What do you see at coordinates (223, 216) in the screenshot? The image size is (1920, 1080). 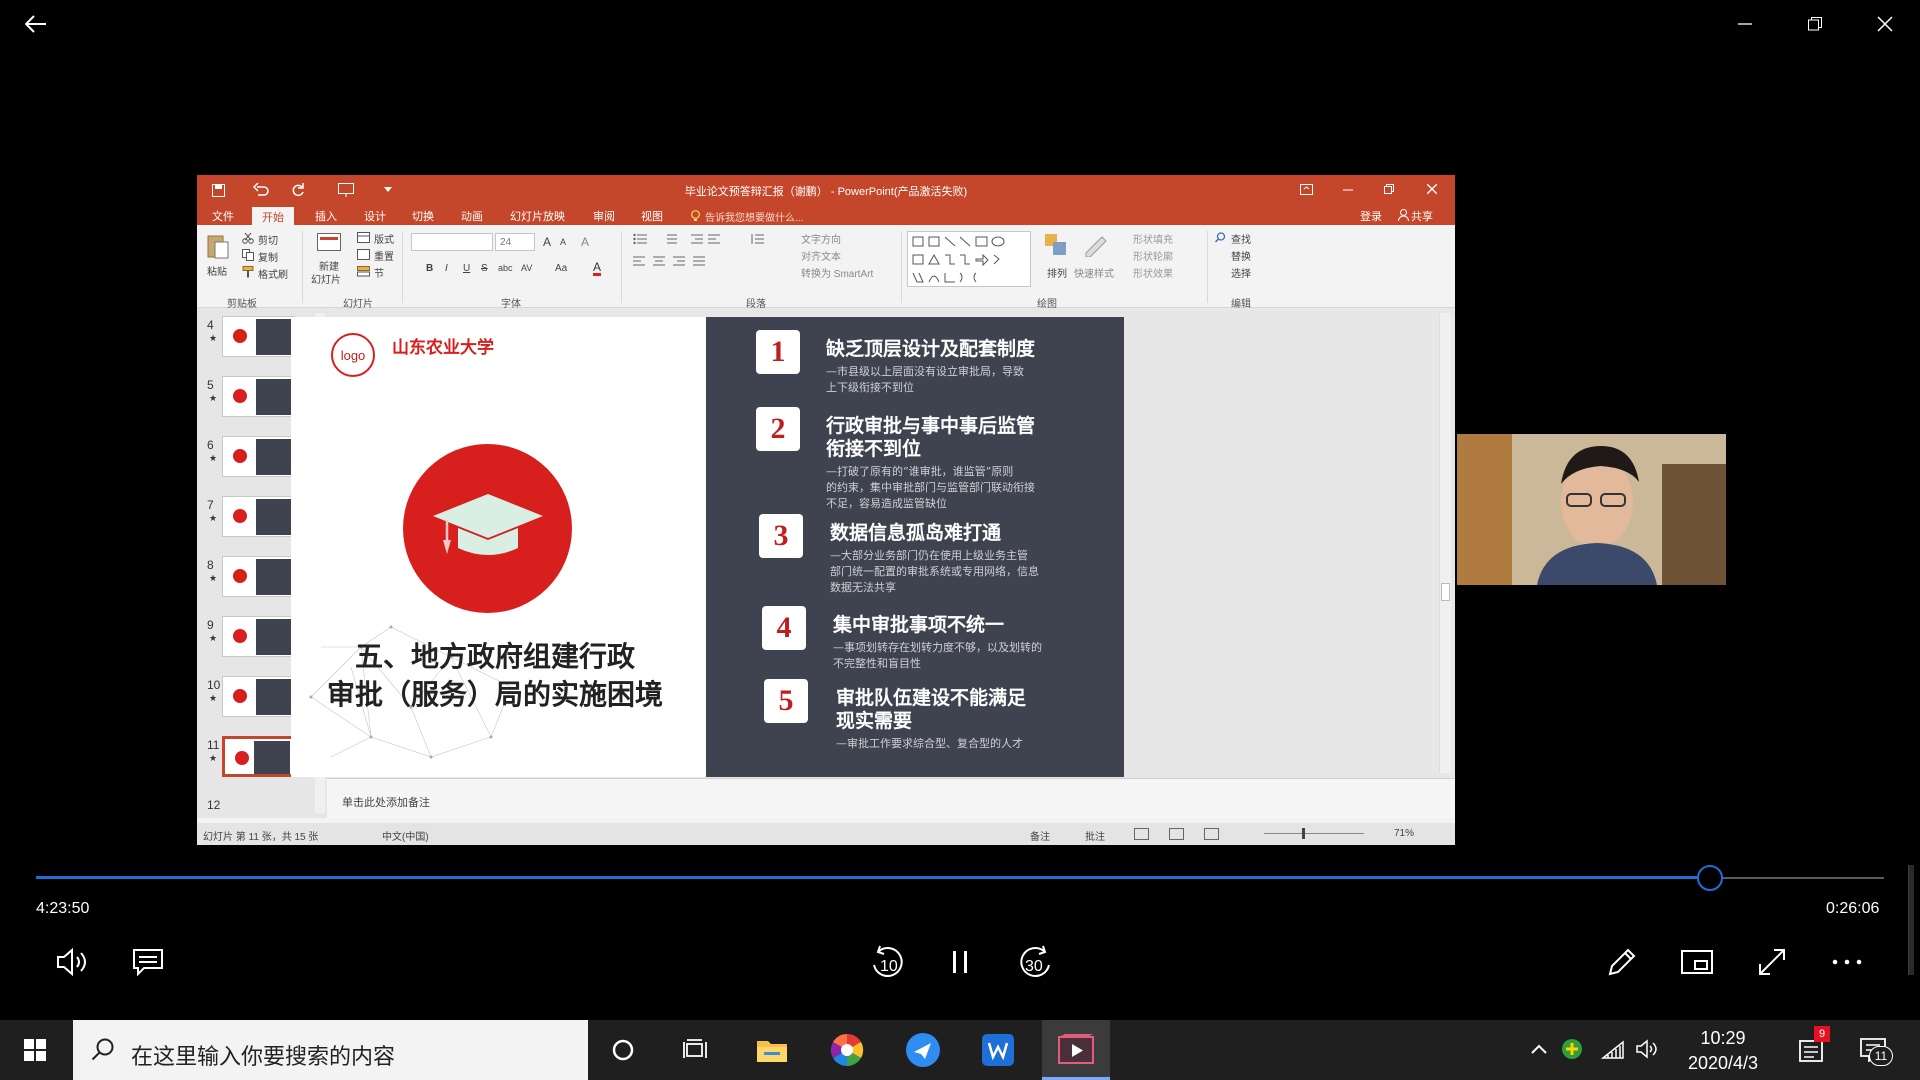 I see `tab-file: 文件` at bounding box center [223, 216].